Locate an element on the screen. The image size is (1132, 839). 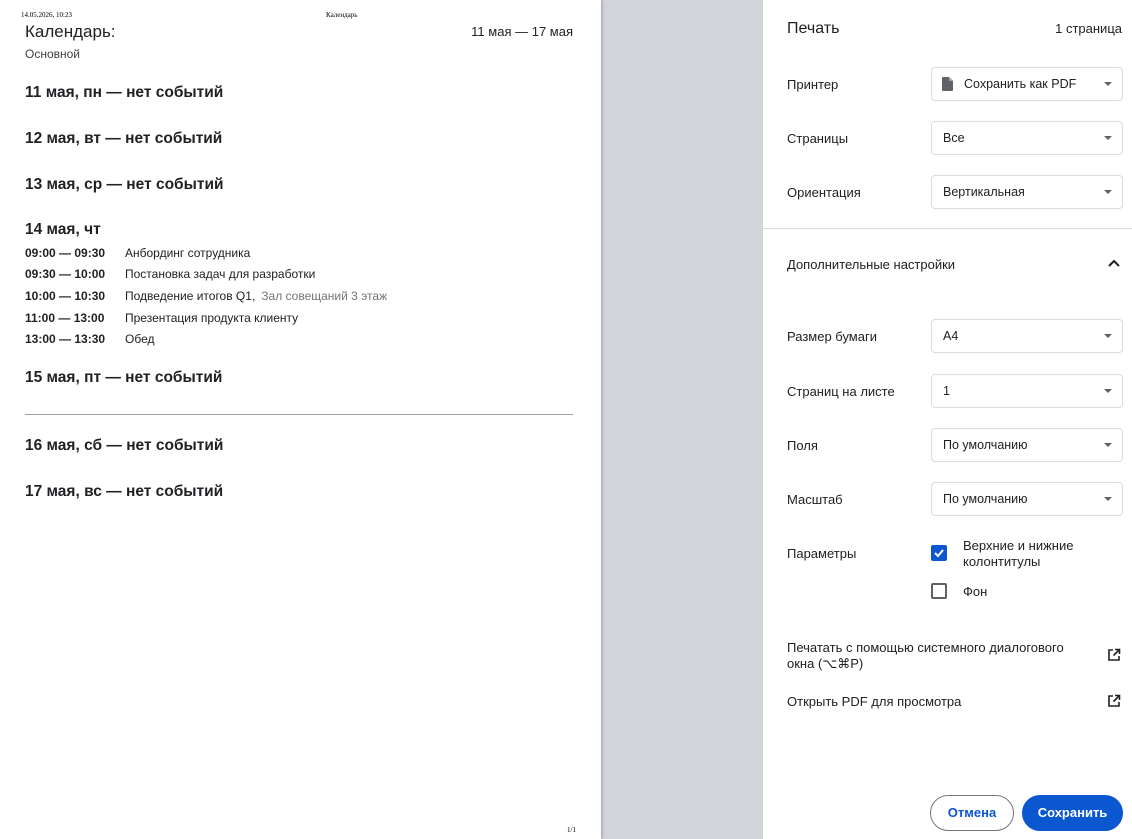
orientation-value: Вертикальная is located at coordinates (984, 192).